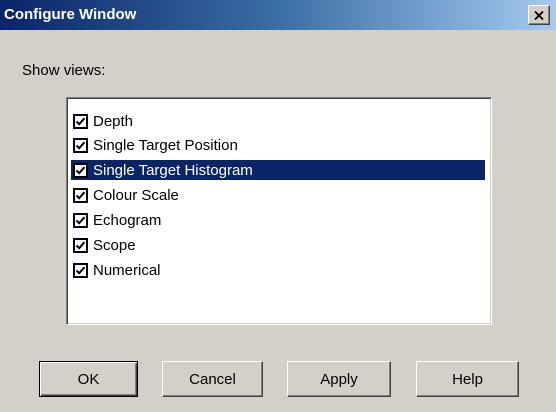 This screenshot has width=556, height=412. I want to click on list-item-label: Echogram, so click(127, 220).